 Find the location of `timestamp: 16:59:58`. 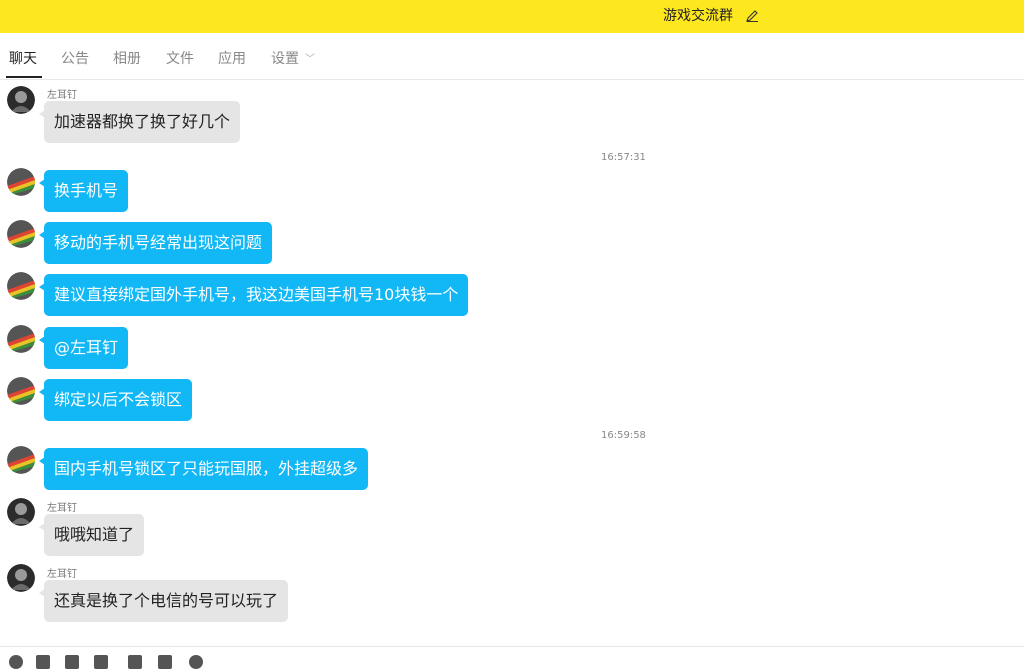

timestamp: 16:59:58 is located at coordinates (623, 435).